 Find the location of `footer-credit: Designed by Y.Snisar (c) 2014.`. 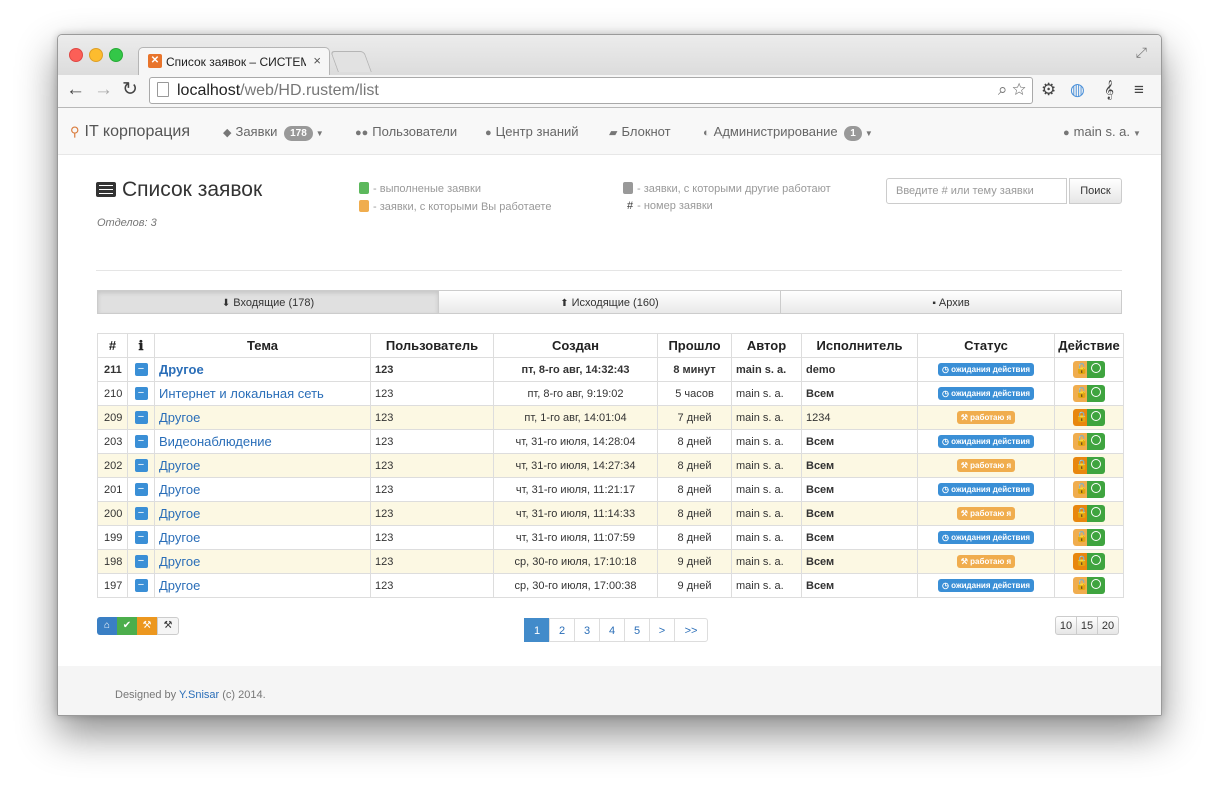

footer-credit: Designed by Y.Snisar (c) 2014. is located at coordinates (190, 695).